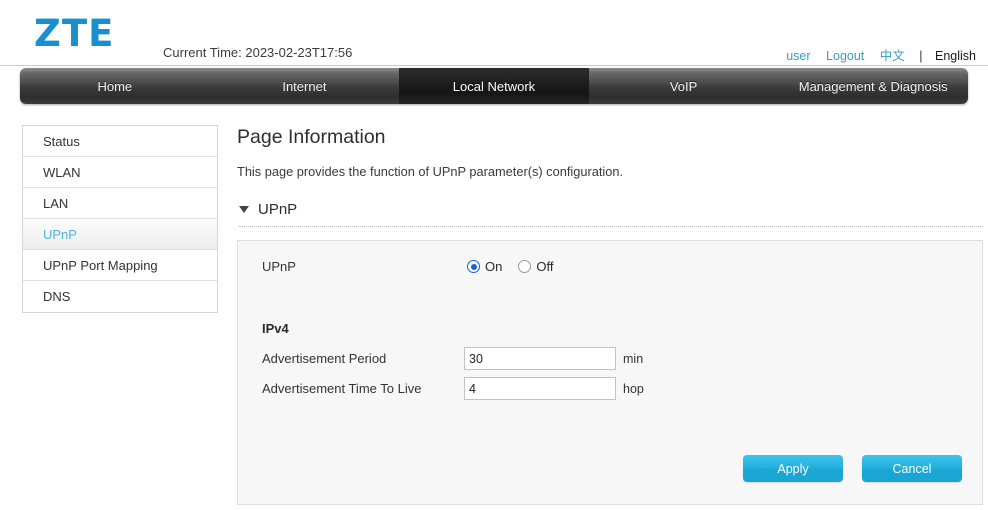  What do you see at coordinates (494, 65) in the screenshot?
I see `header-divider` at bounding box center [494, 65].